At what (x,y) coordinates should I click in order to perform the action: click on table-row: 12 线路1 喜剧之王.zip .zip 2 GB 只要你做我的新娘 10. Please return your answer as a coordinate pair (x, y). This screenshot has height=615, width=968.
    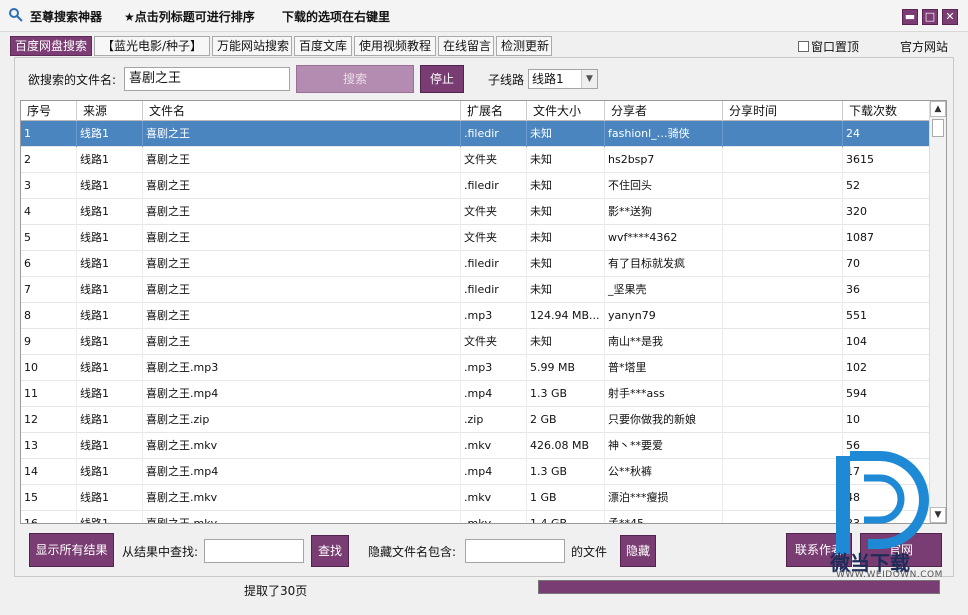
    Looking at the image, I should click on (476, 420).